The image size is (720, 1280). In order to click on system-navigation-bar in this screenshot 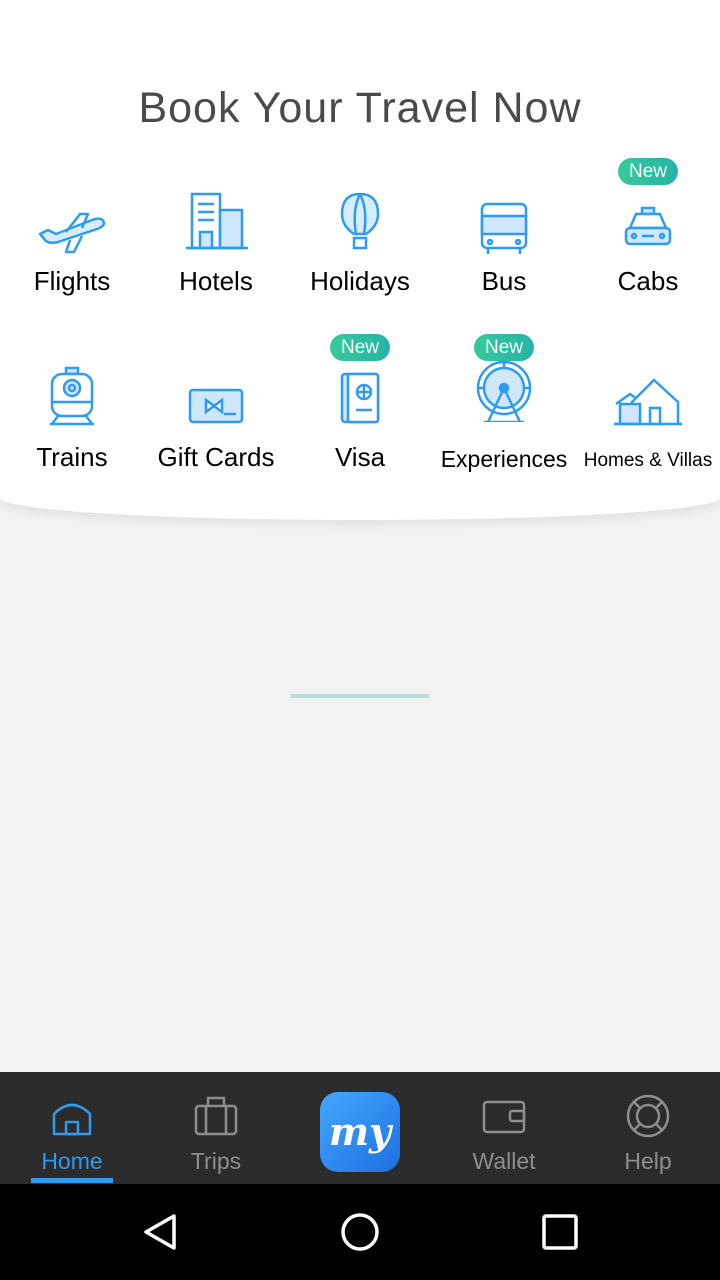, I will do `click(360, 1232)`.